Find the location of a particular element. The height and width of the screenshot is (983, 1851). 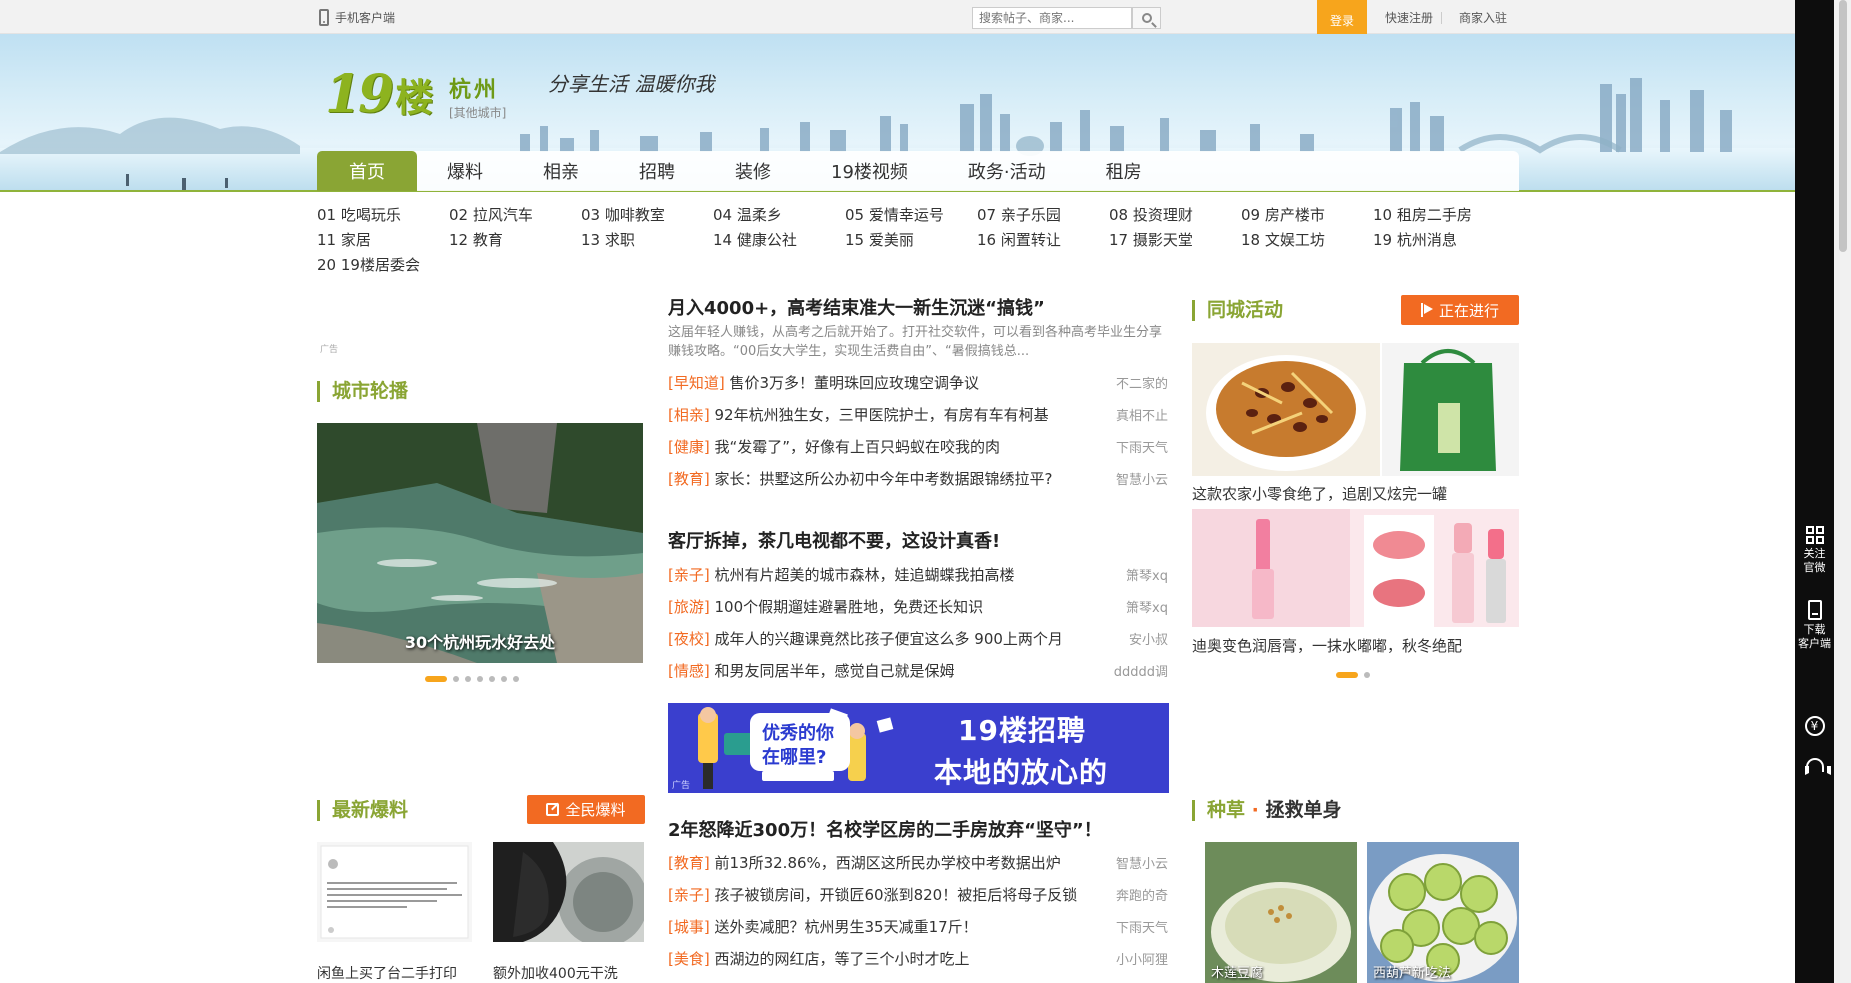

news-author: 奔跑的奇 is located at coordinates (1142, 894).